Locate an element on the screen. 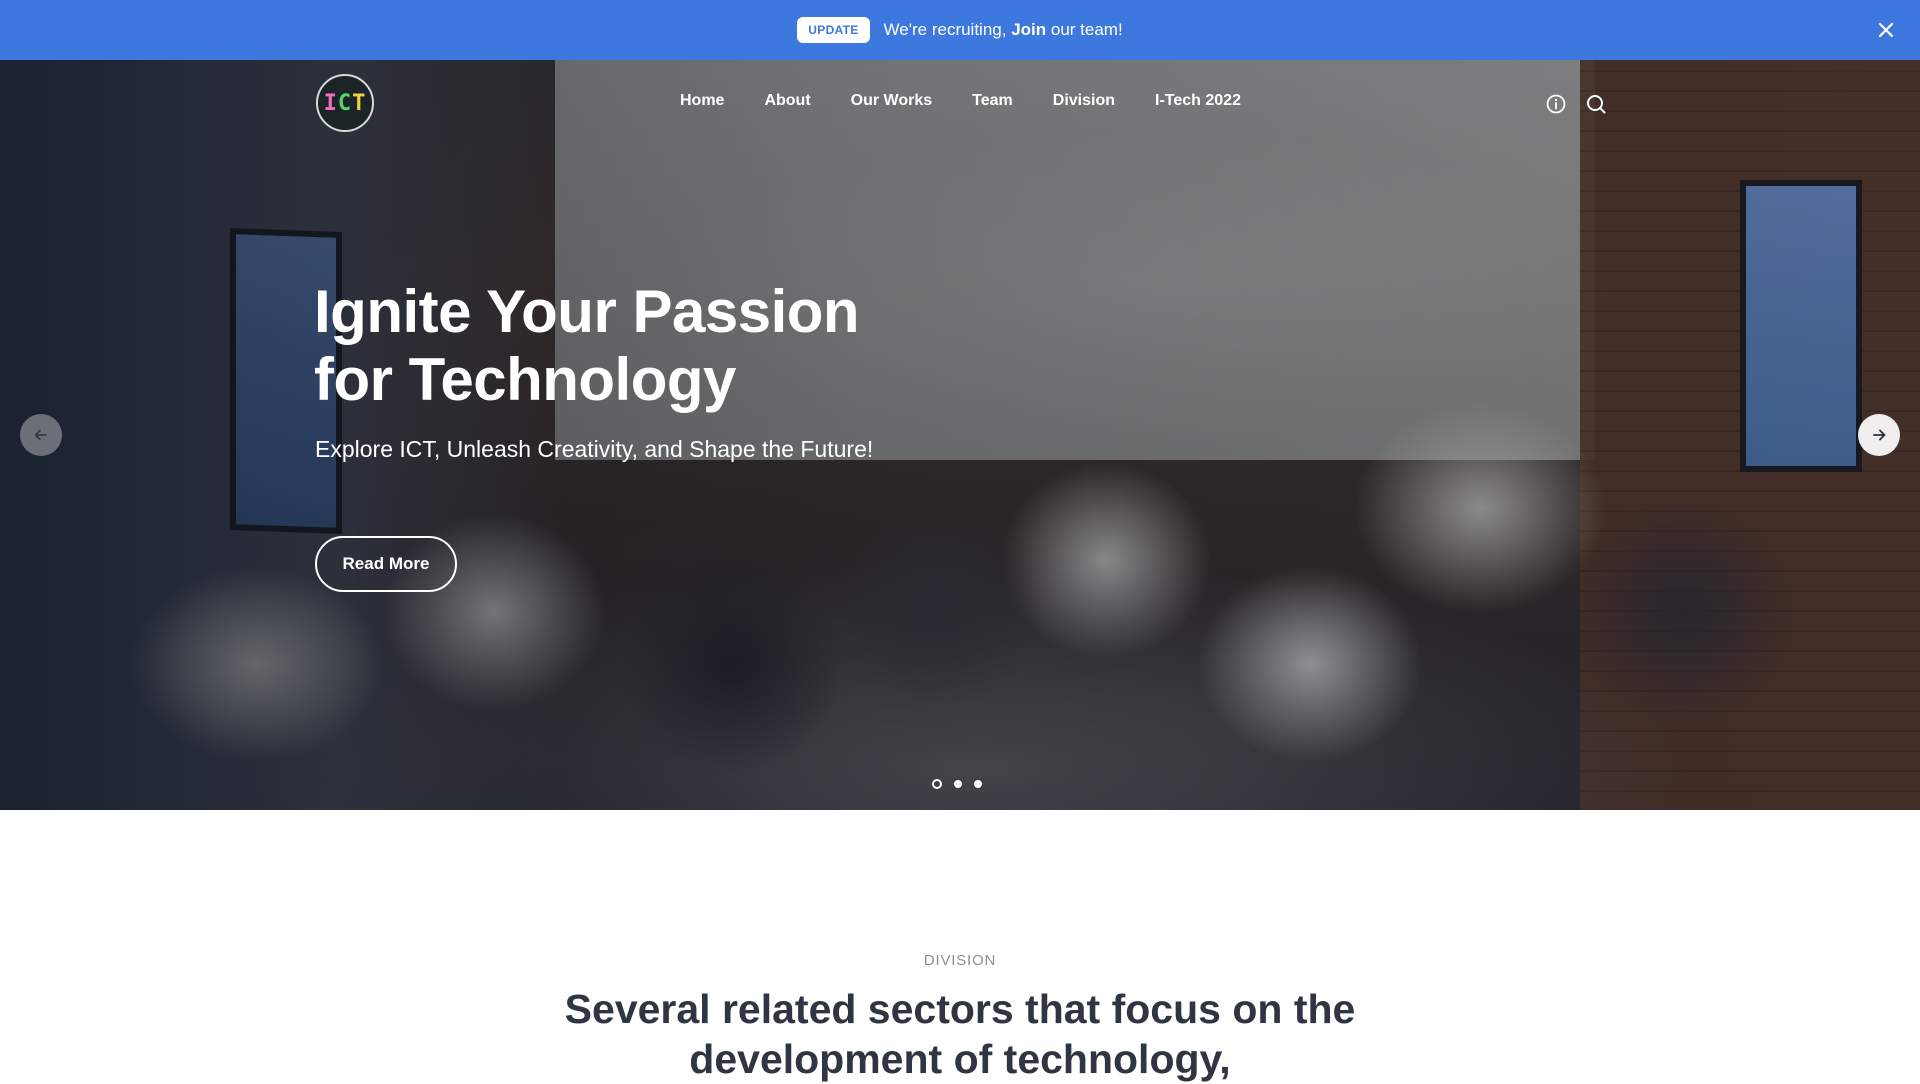 Image resolution: width=1920 pixels, height=1084 pixels. close-icon is located at coordinates (1886, 30).